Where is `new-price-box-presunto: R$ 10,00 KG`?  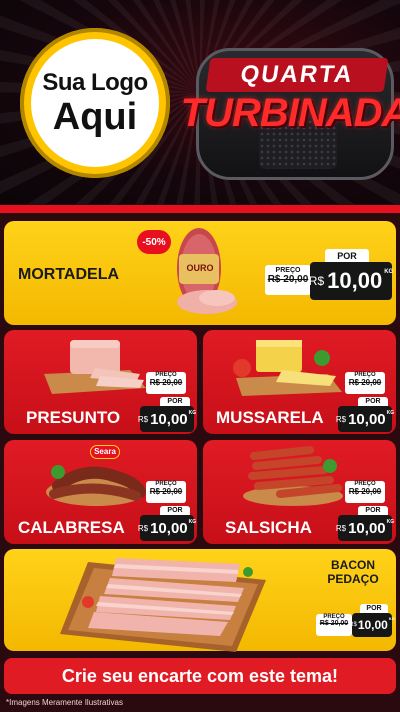
new-price-box-presunto: R$ 10,00 KG is located at coordinates (167, 419).